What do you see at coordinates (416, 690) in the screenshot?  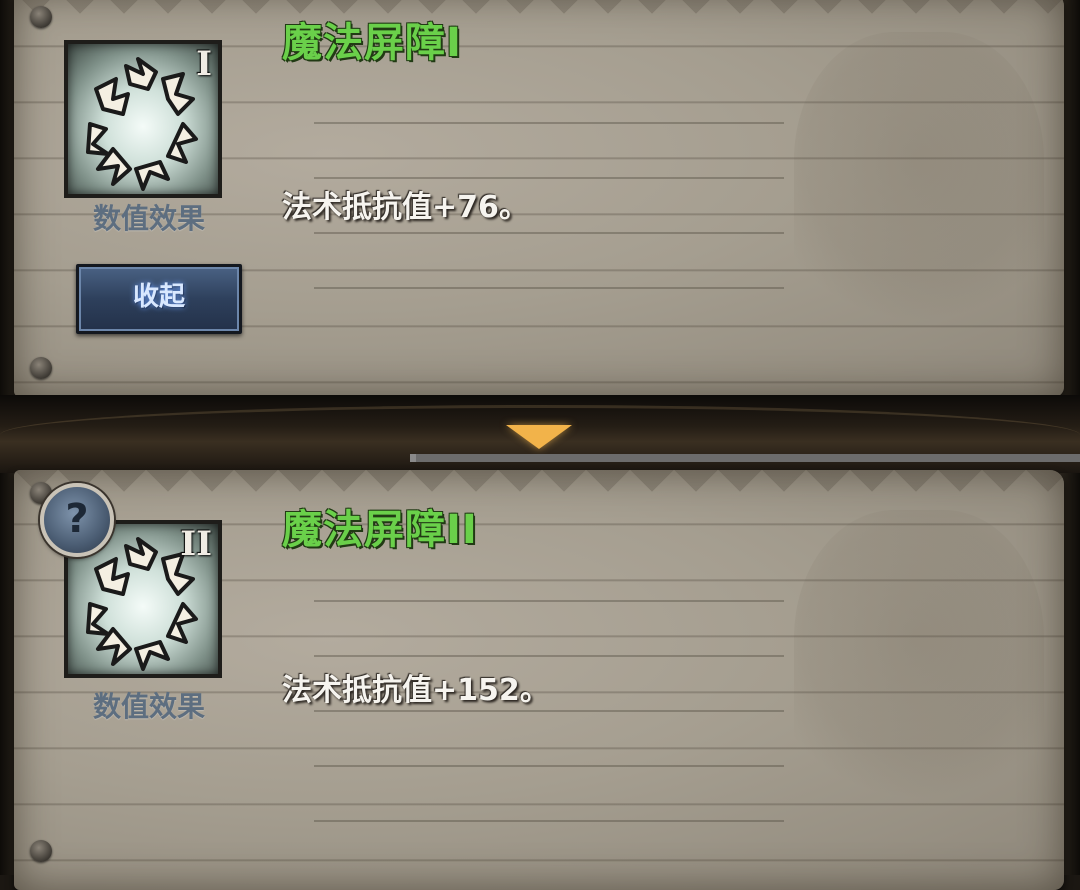 I see `skill-description: 法术抵抗值+152。` at bounding box center [416, 690].